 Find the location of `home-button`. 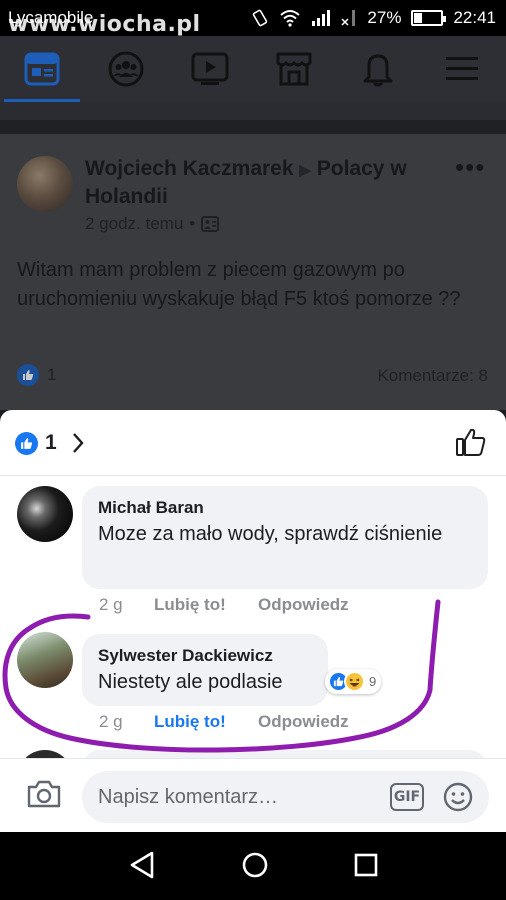

home-button is located at coordinates (255, 867).